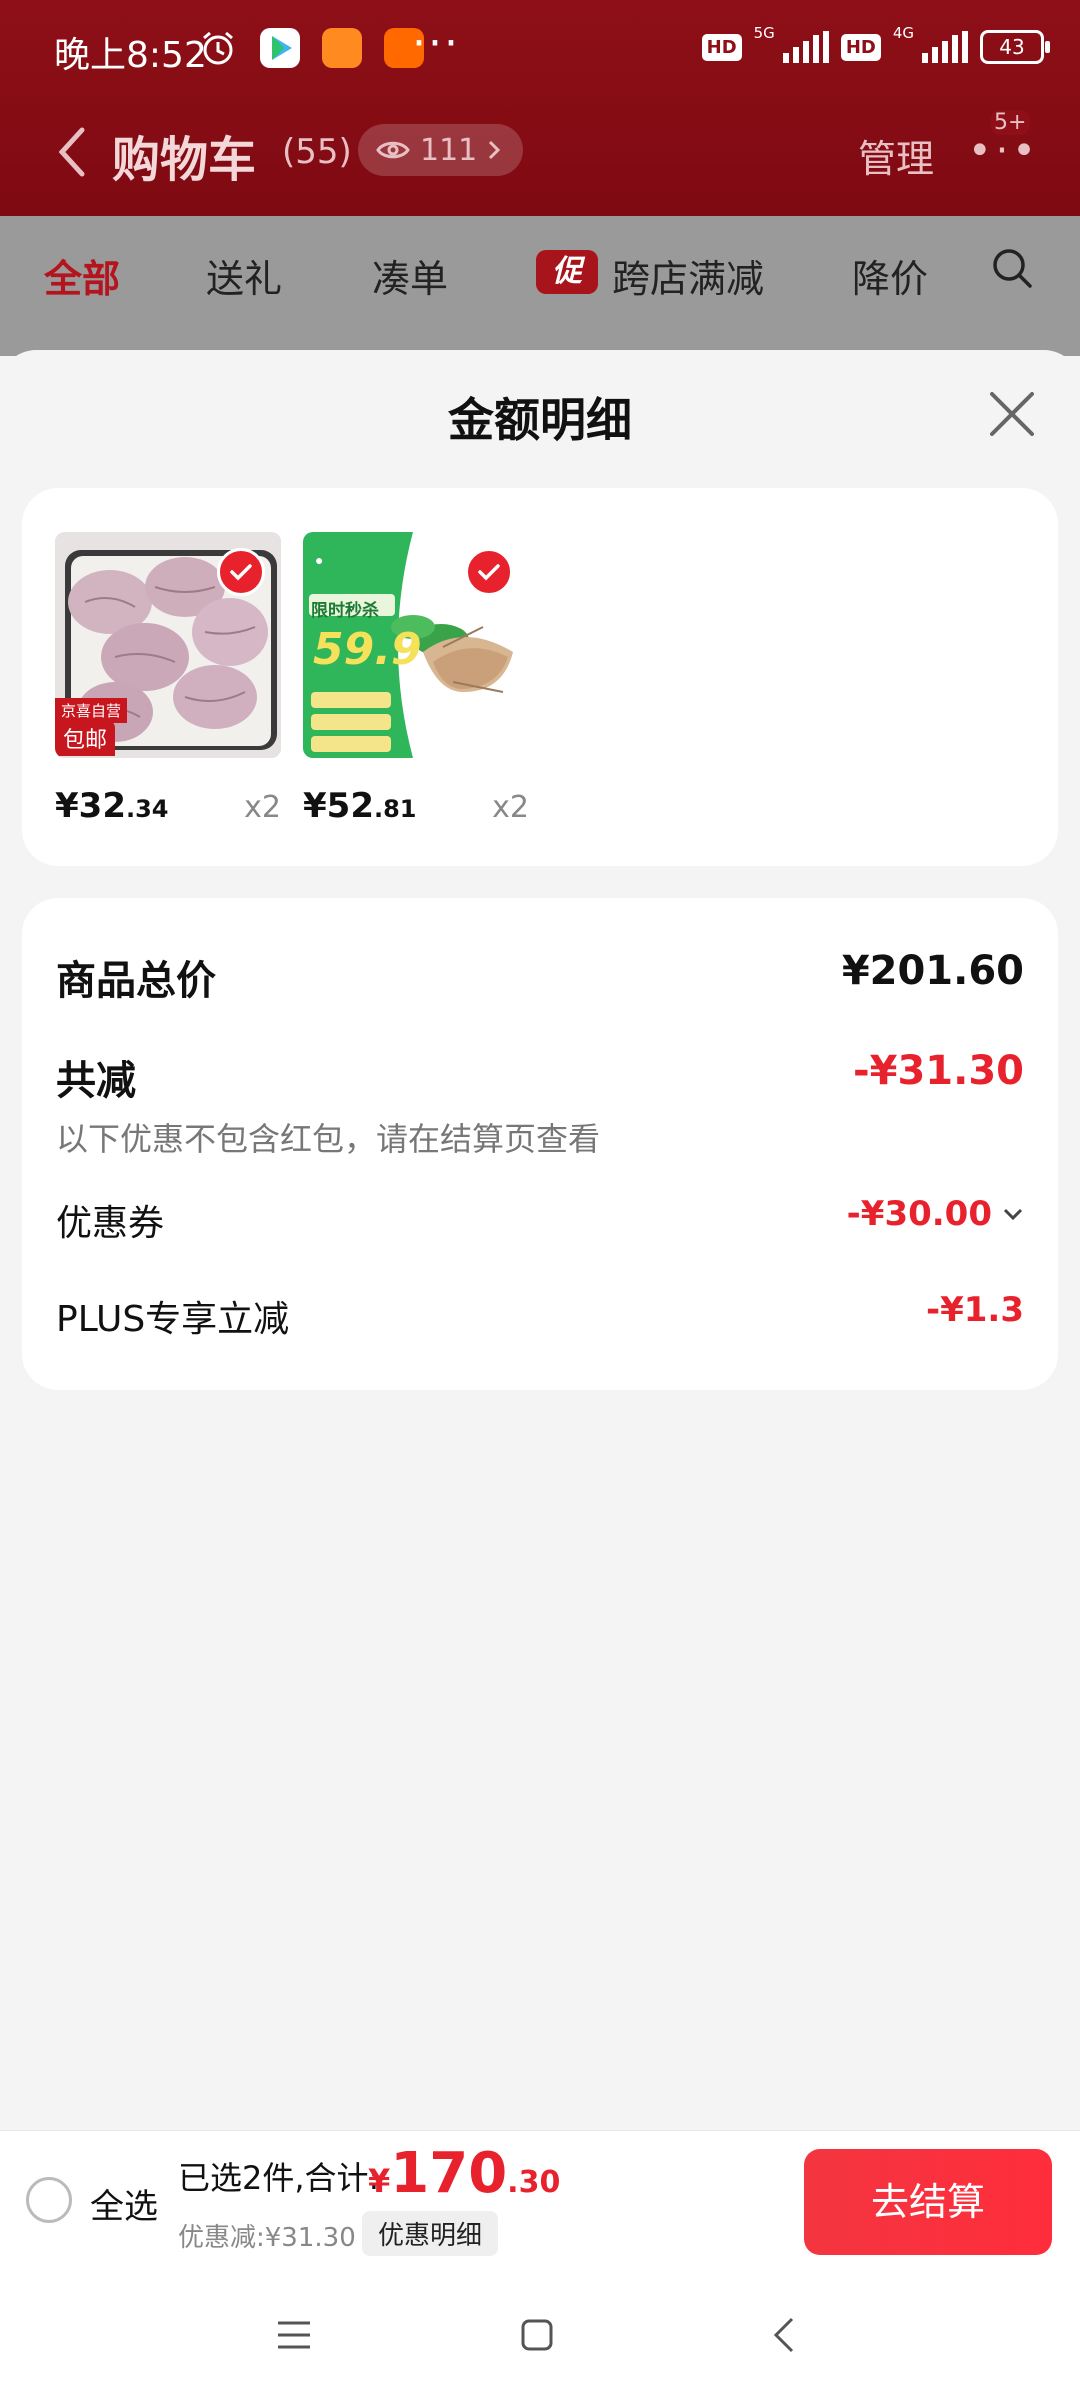 This screenshot has width=1080, height=2400. Describe the element at coordinates (540, 50) in the screenshot. I see `status-bar: 晚上8:52 ··· HD 5G HD 4G 43` at that location.